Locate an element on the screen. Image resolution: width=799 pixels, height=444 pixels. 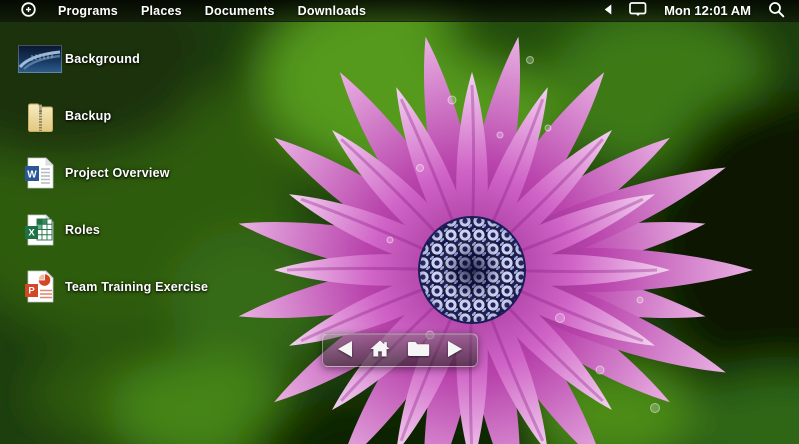
folder-icon is located at coordinates (418, 350).